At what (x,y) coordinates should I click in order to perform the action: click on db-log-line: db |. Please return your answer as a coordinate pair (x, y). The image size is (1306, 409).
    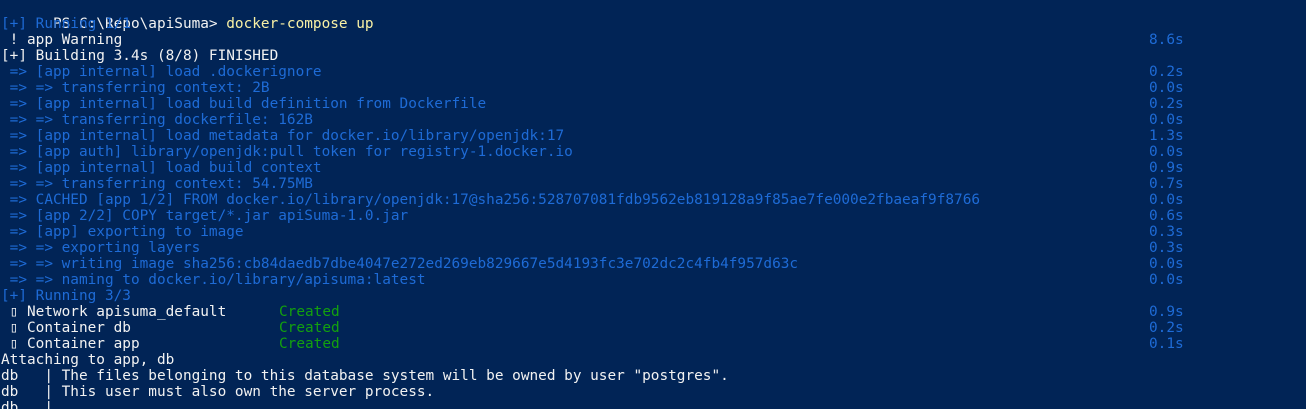
    Looking at the image, I should click on (653, 404).